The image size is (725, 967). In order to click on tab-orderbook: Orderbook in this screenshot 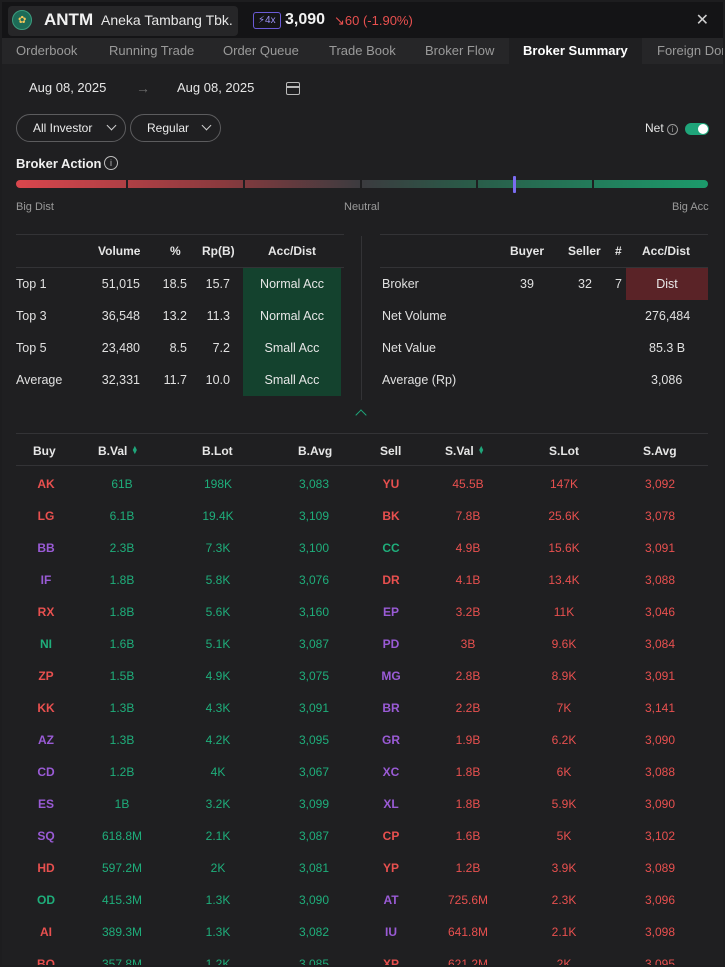, I will do `click(46, 51)`.